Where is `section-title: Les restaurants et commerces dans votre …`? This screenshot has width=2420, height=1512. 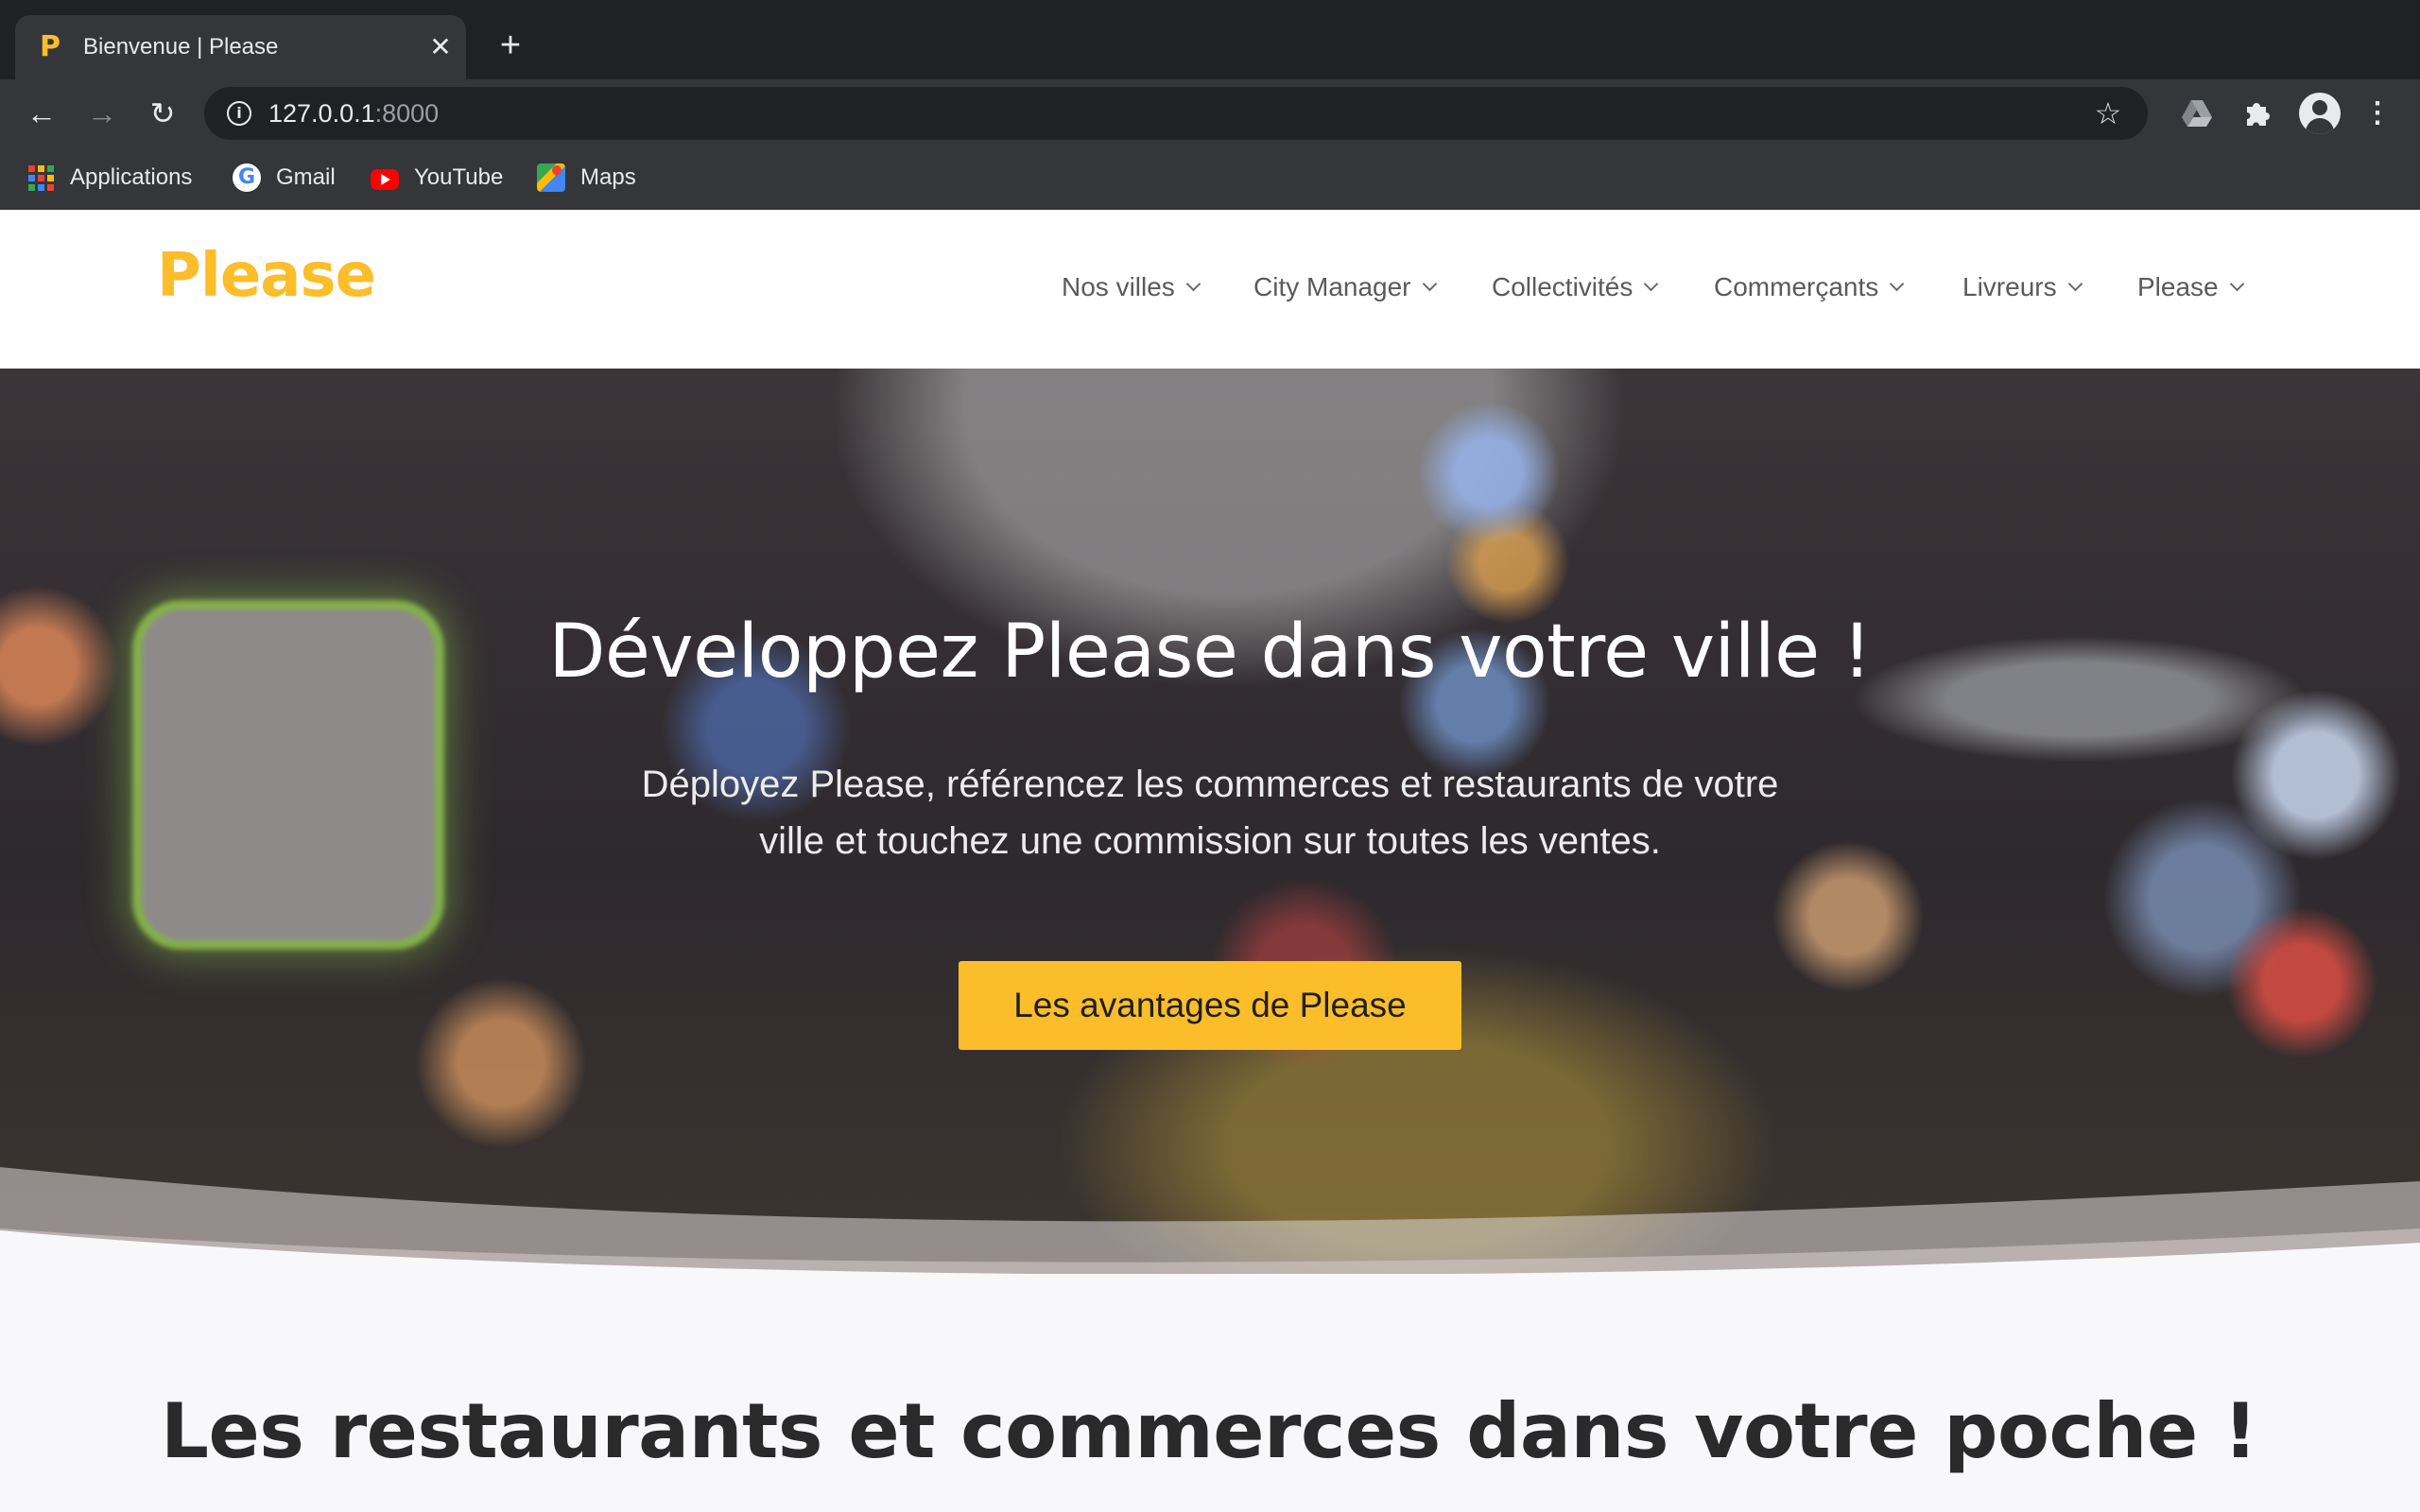
section-title: Les restaurants et commerces dans votre … is located at coordinates (1209, 1431).